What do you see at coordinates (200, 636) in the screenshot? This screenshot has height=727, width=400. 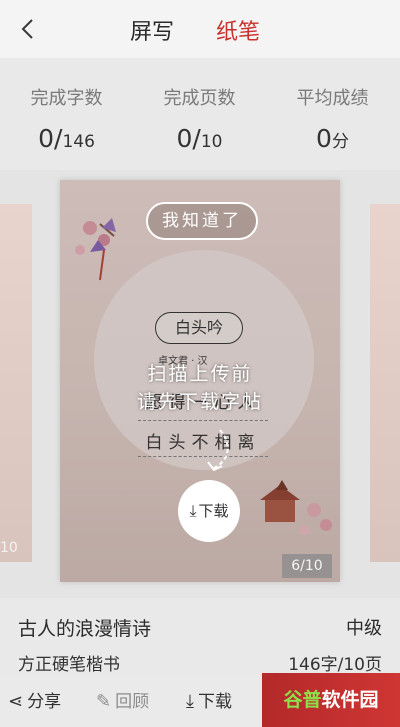 I see `copybook-info: 古人的浪漫情诗 中级 方正硬笔楷书 146字/10页` at bounding box center [200, 636].